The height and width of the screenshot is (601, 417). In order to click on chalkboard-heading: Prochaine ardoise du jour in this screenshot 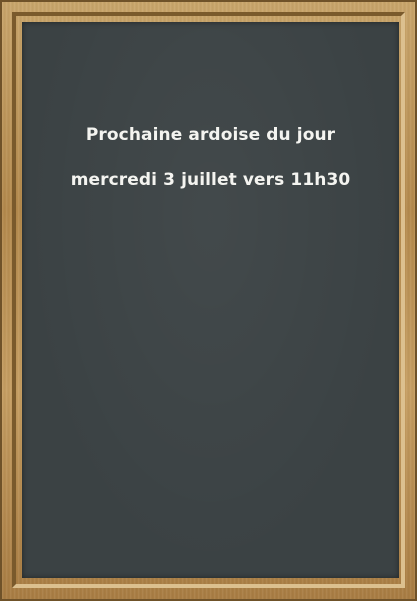, I will do `click(210, 135)`.